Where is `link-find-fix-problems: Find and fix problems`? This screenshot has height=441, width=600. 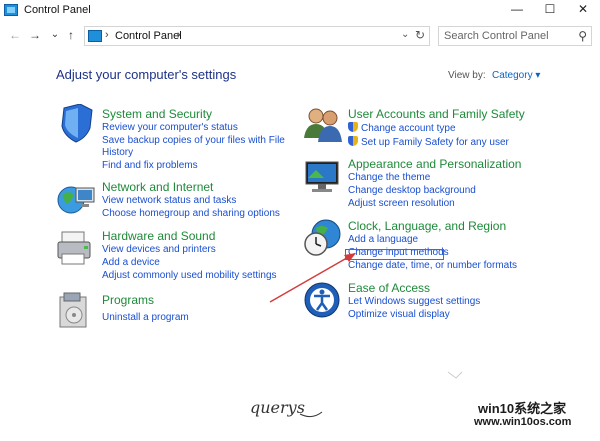 link-find-fix-problems: Find and fix problems is located at coordinates (150, 166).